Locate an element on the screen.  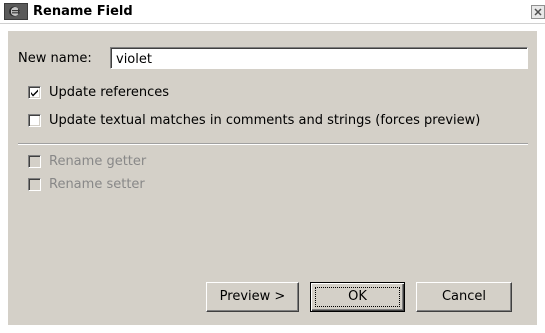
title-bar: Rename Field is located at coordinates (272, 12).